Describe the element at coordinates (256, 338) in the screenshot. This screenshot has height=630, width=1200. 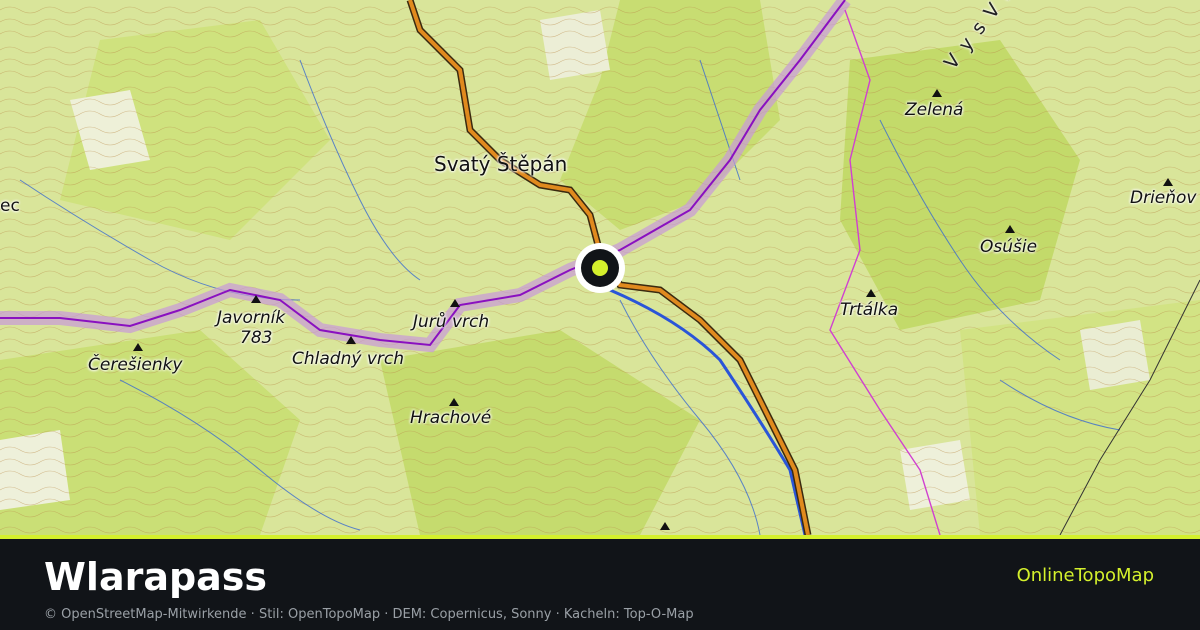
I see `elevation-label: 783` at that location.